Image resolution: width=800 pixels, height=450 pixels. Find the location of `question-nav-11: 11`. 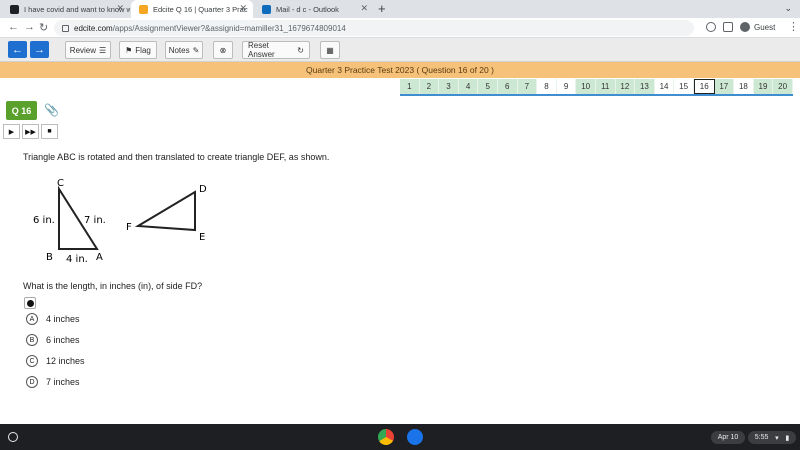

question-nav-11: 11 is located at coordinates (605, 86).